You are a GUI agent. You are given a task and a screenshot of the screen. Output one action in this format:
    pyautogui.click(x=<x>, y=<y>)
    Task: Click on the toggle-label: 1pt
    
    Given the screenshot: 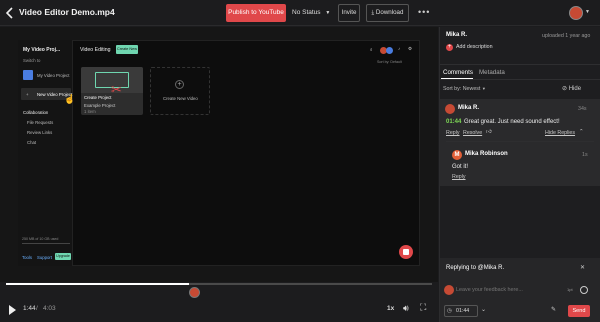 What is the action you would take?
    pyautogui.click(x=570, y=289)
    